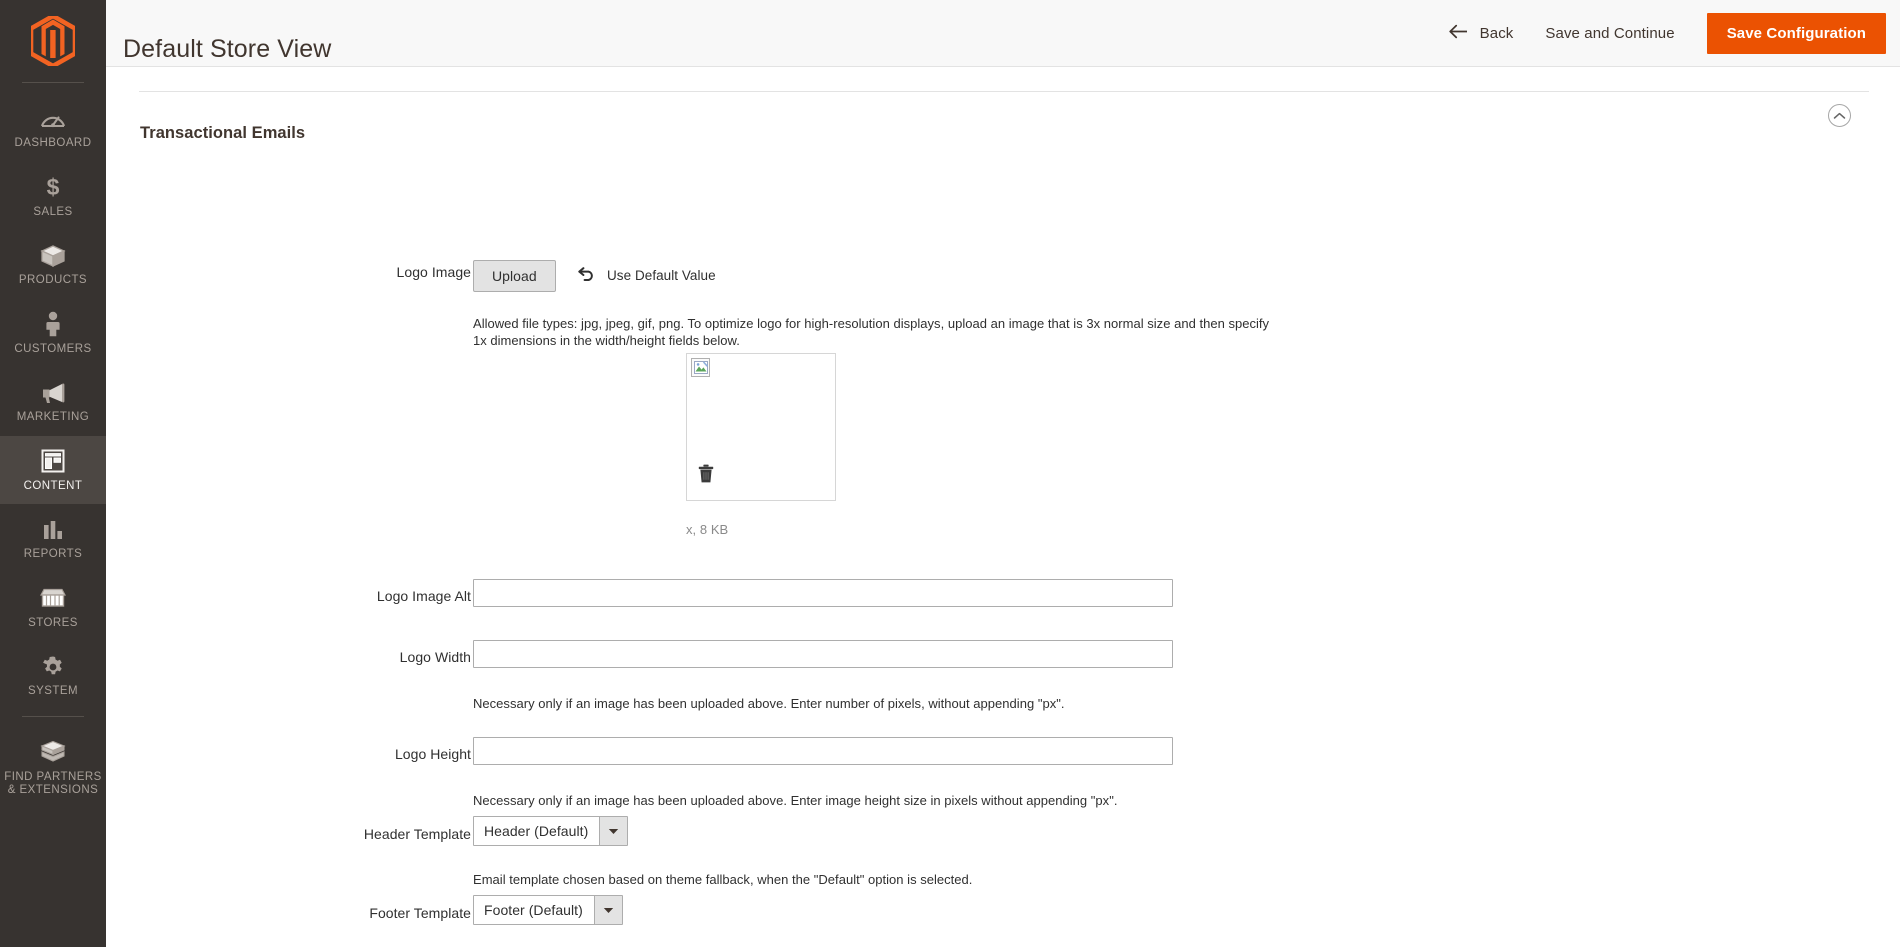  Describe the element at coordinates (53, 790) in the screenshot. I see `find-partners-line-2: & EXTENSIONS` at that location.